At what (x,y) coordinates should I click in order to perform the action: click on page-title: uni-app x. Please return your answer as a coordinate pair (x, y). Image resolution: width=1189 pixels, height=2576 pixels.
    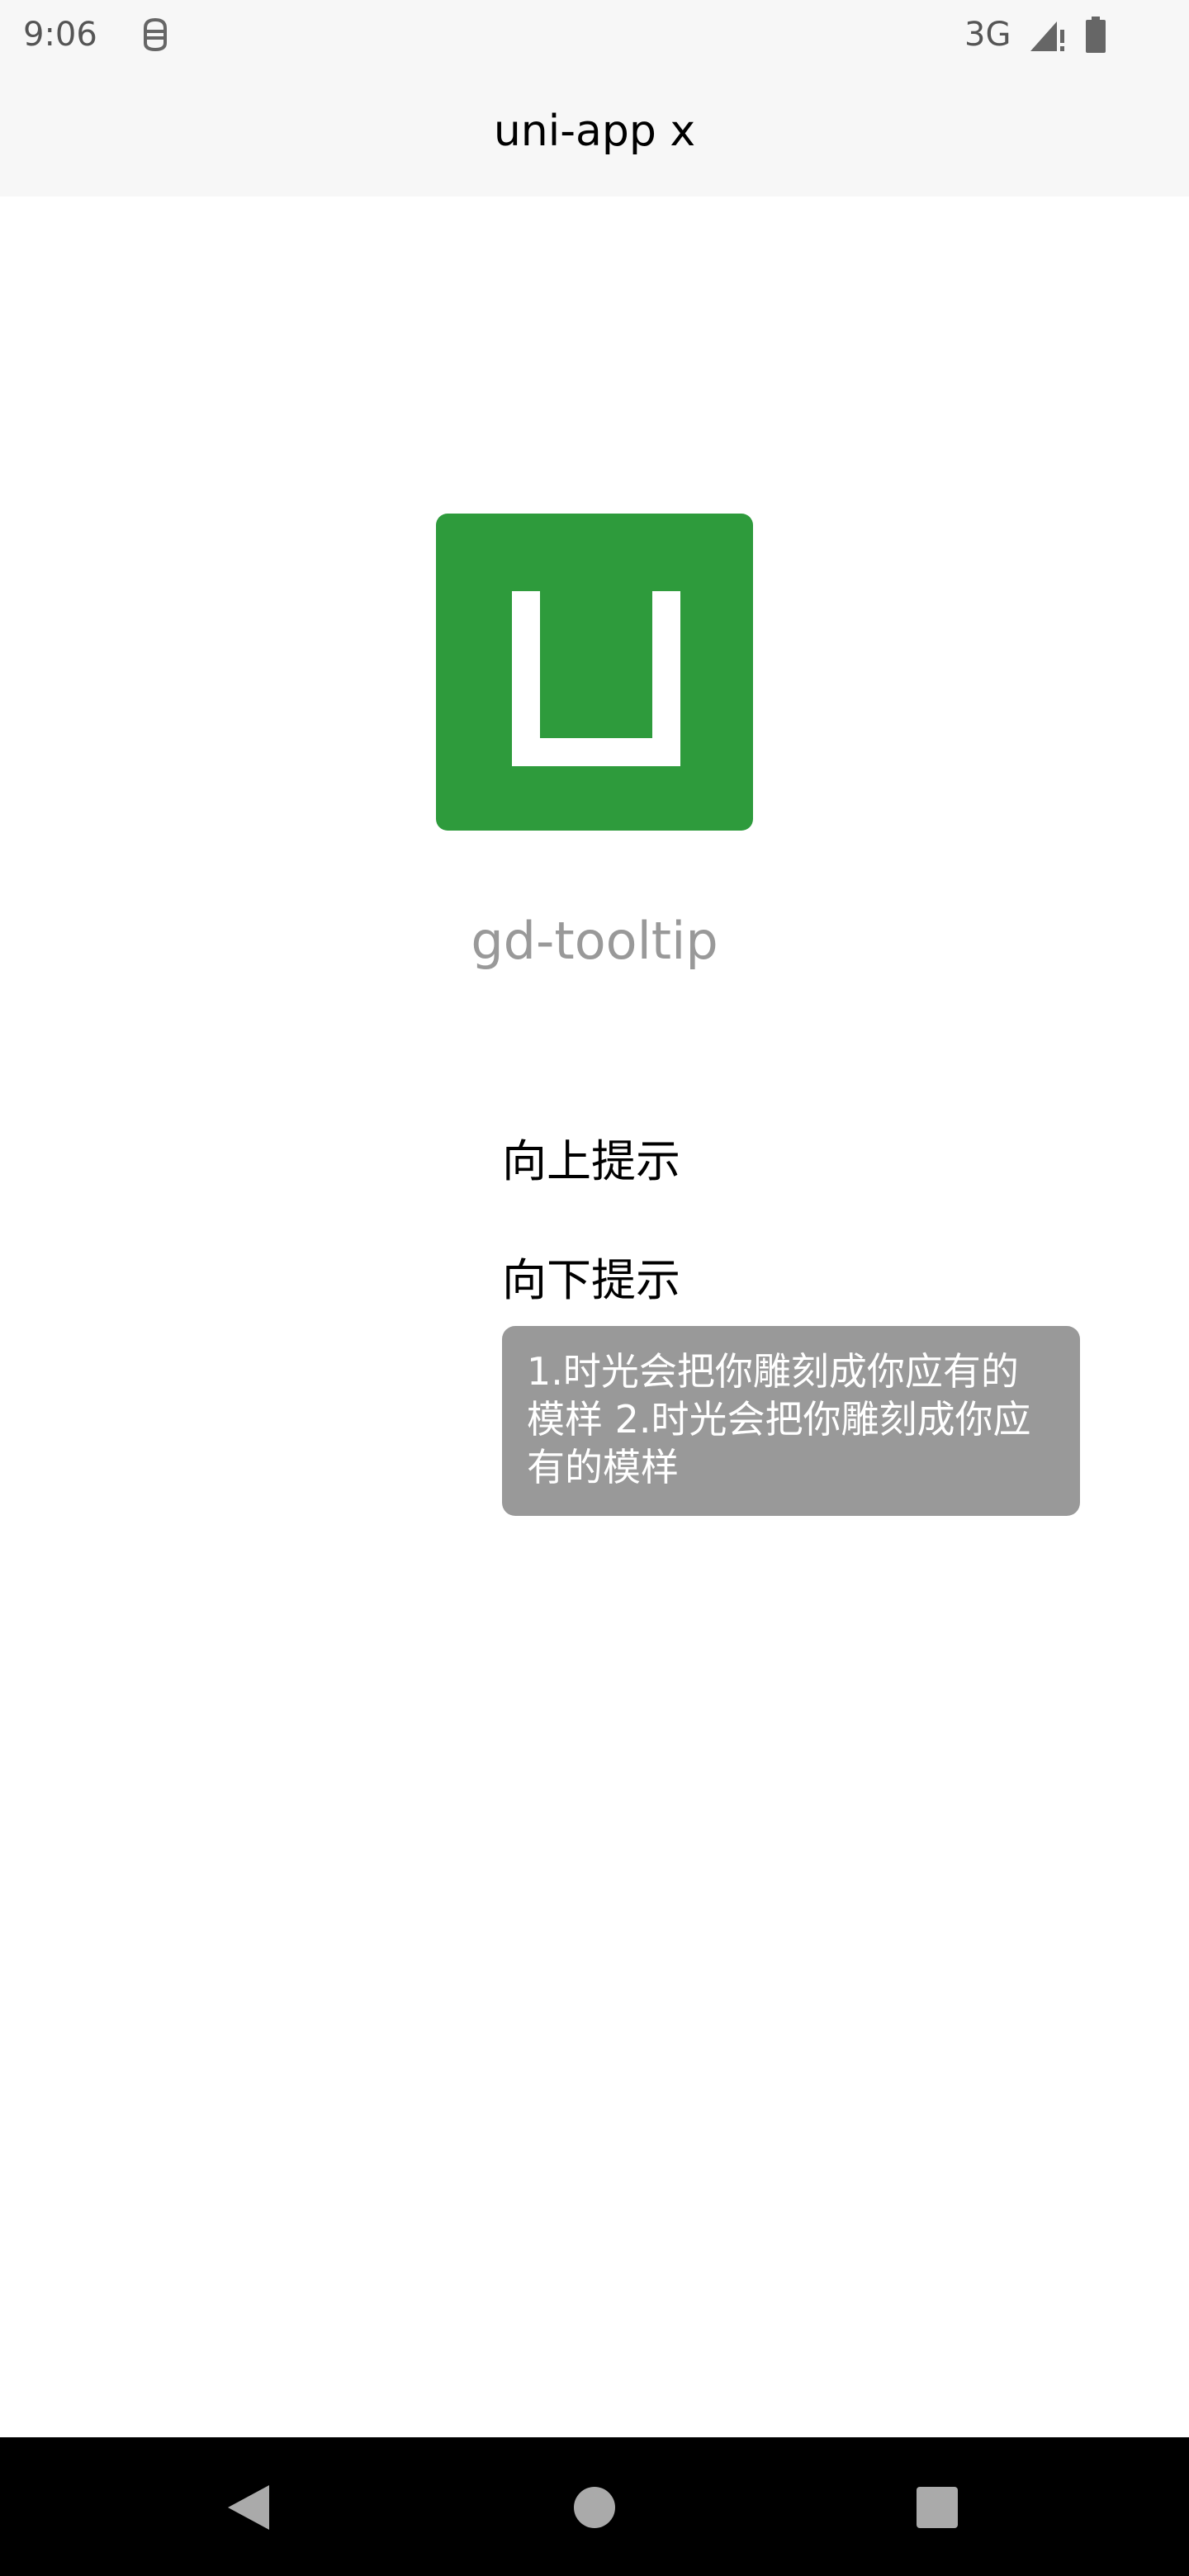
    Looking at the image, I should click on (594, 131).